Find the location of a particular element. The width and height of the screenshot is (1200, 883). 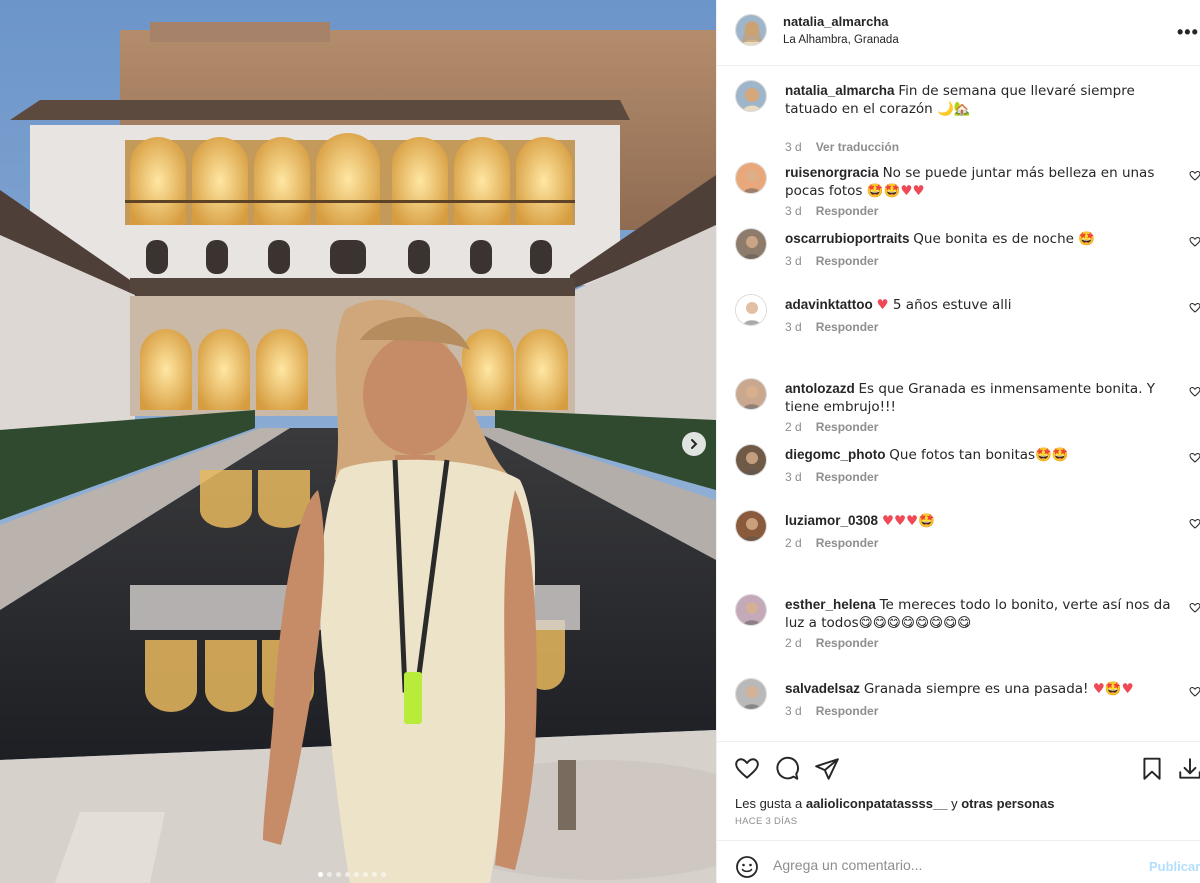

commenter-username: salvadelsaz is located at coordinates (822, 688).